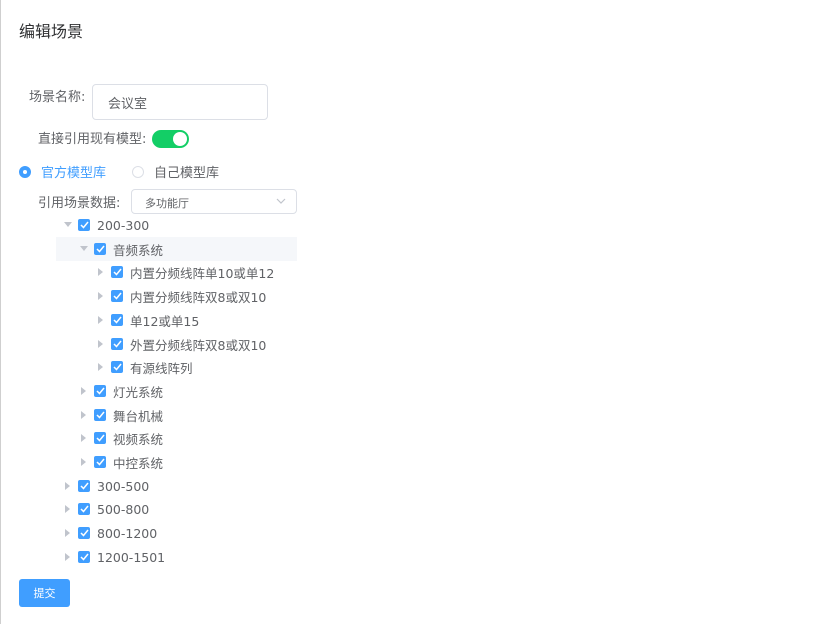  I want to click on tree-node: 500-800, so click(105, 509).